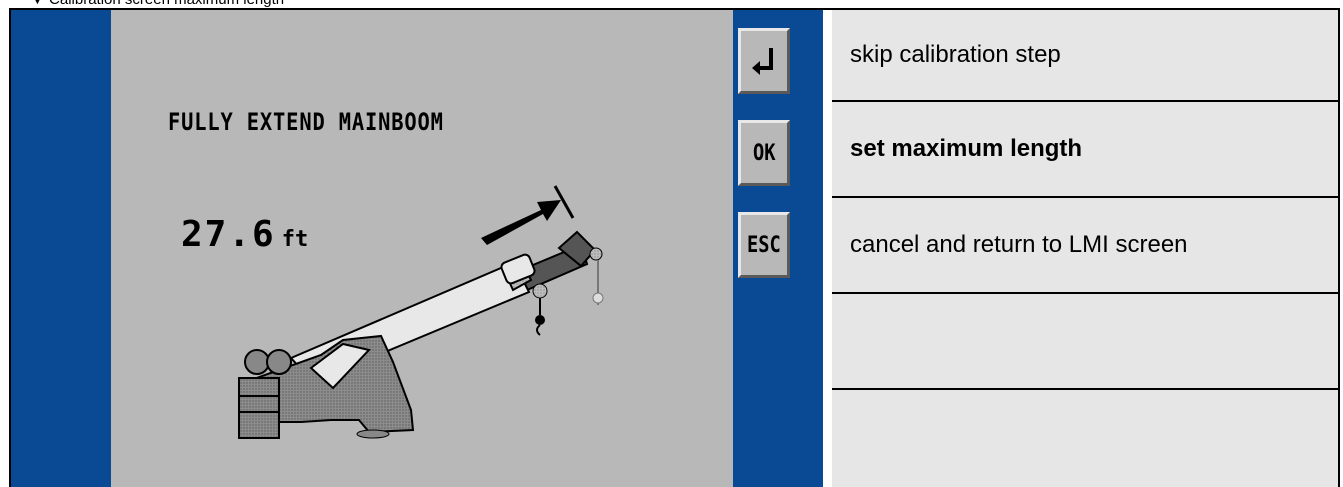  Describe the element at coordinates (955, 54) in the screenshot. I see `description-text: skip calibration step` at that location.